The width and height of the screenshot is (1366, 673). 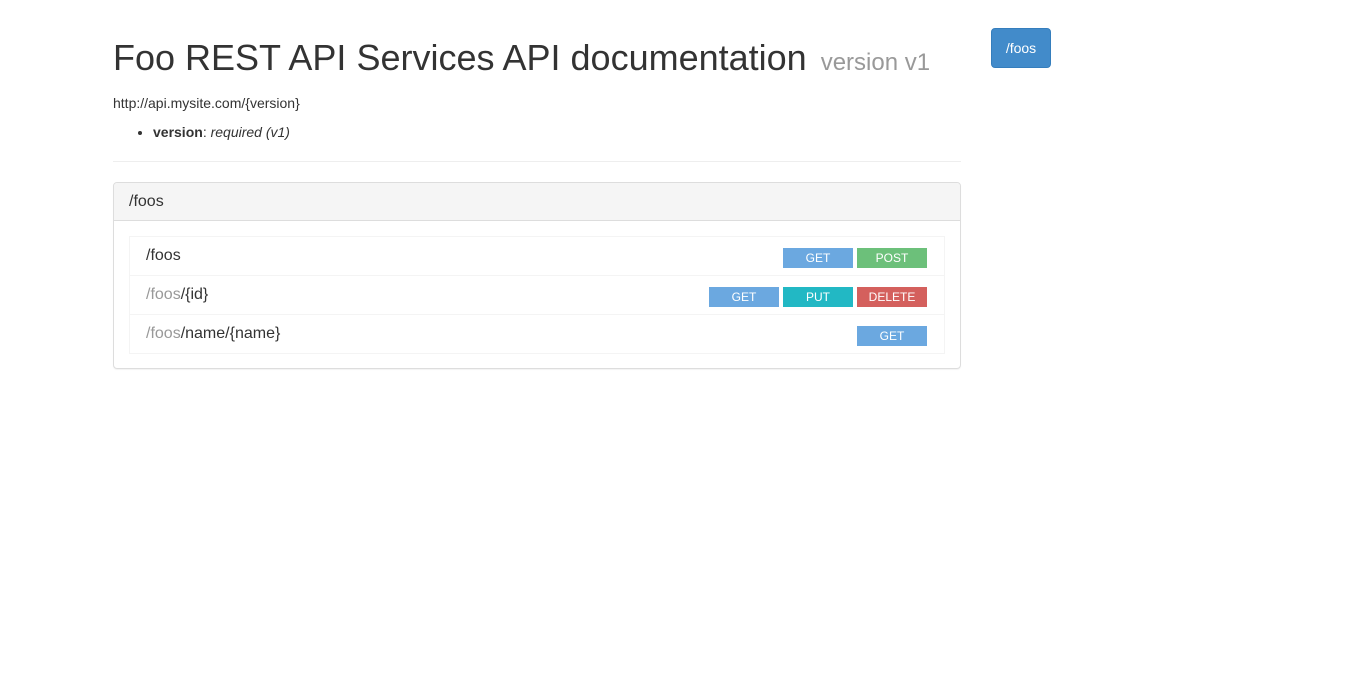 I want to click on page-title-text: Foo REST API Services API documentation, so click(x=460, y=57).